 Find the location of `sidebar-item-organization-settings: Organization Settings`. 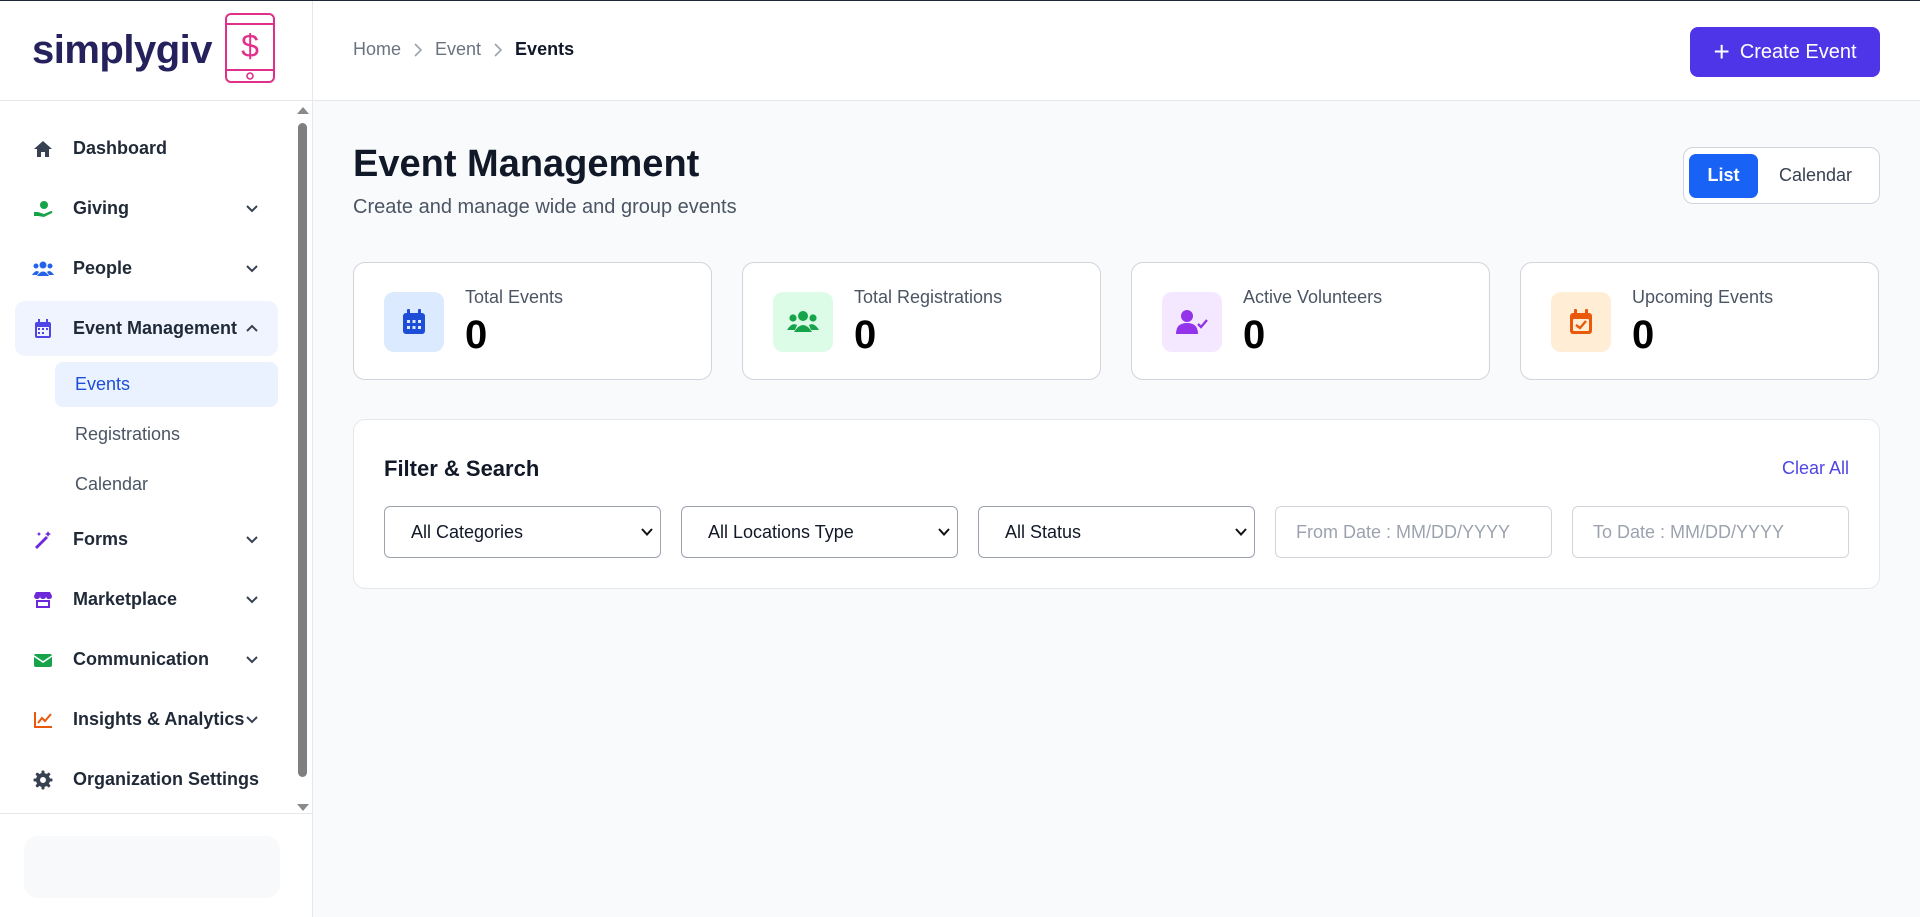

sidebar-item-organization-settings: Organization Settings is located at coordinates (146, 779).